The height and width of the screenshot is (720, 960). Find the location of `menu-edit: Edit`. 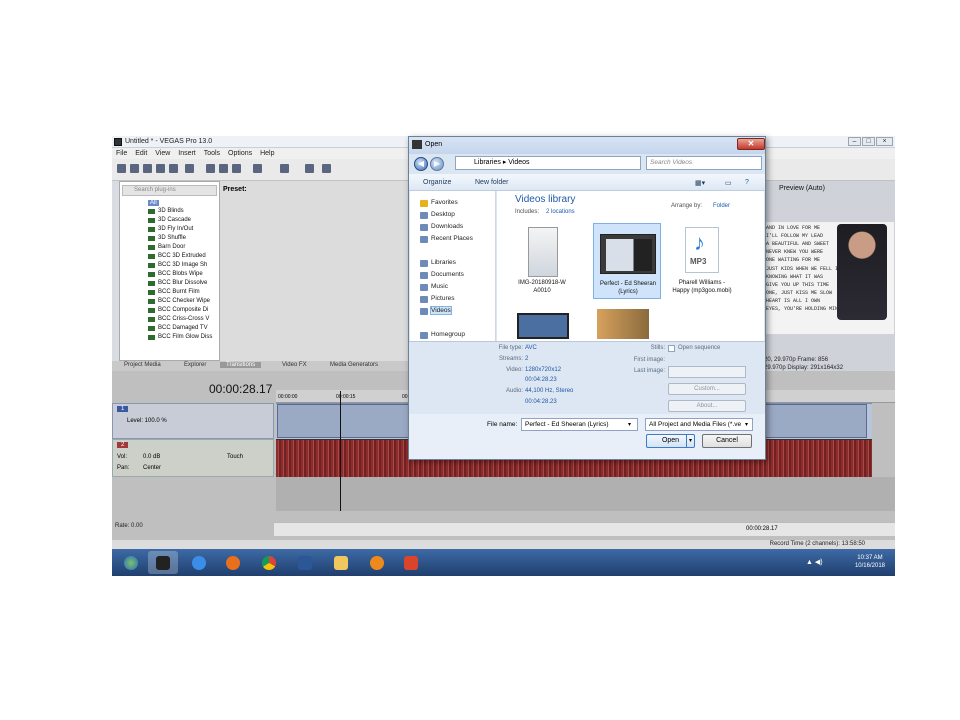

menu-edit: Edit is located at coordinates (141, 153).